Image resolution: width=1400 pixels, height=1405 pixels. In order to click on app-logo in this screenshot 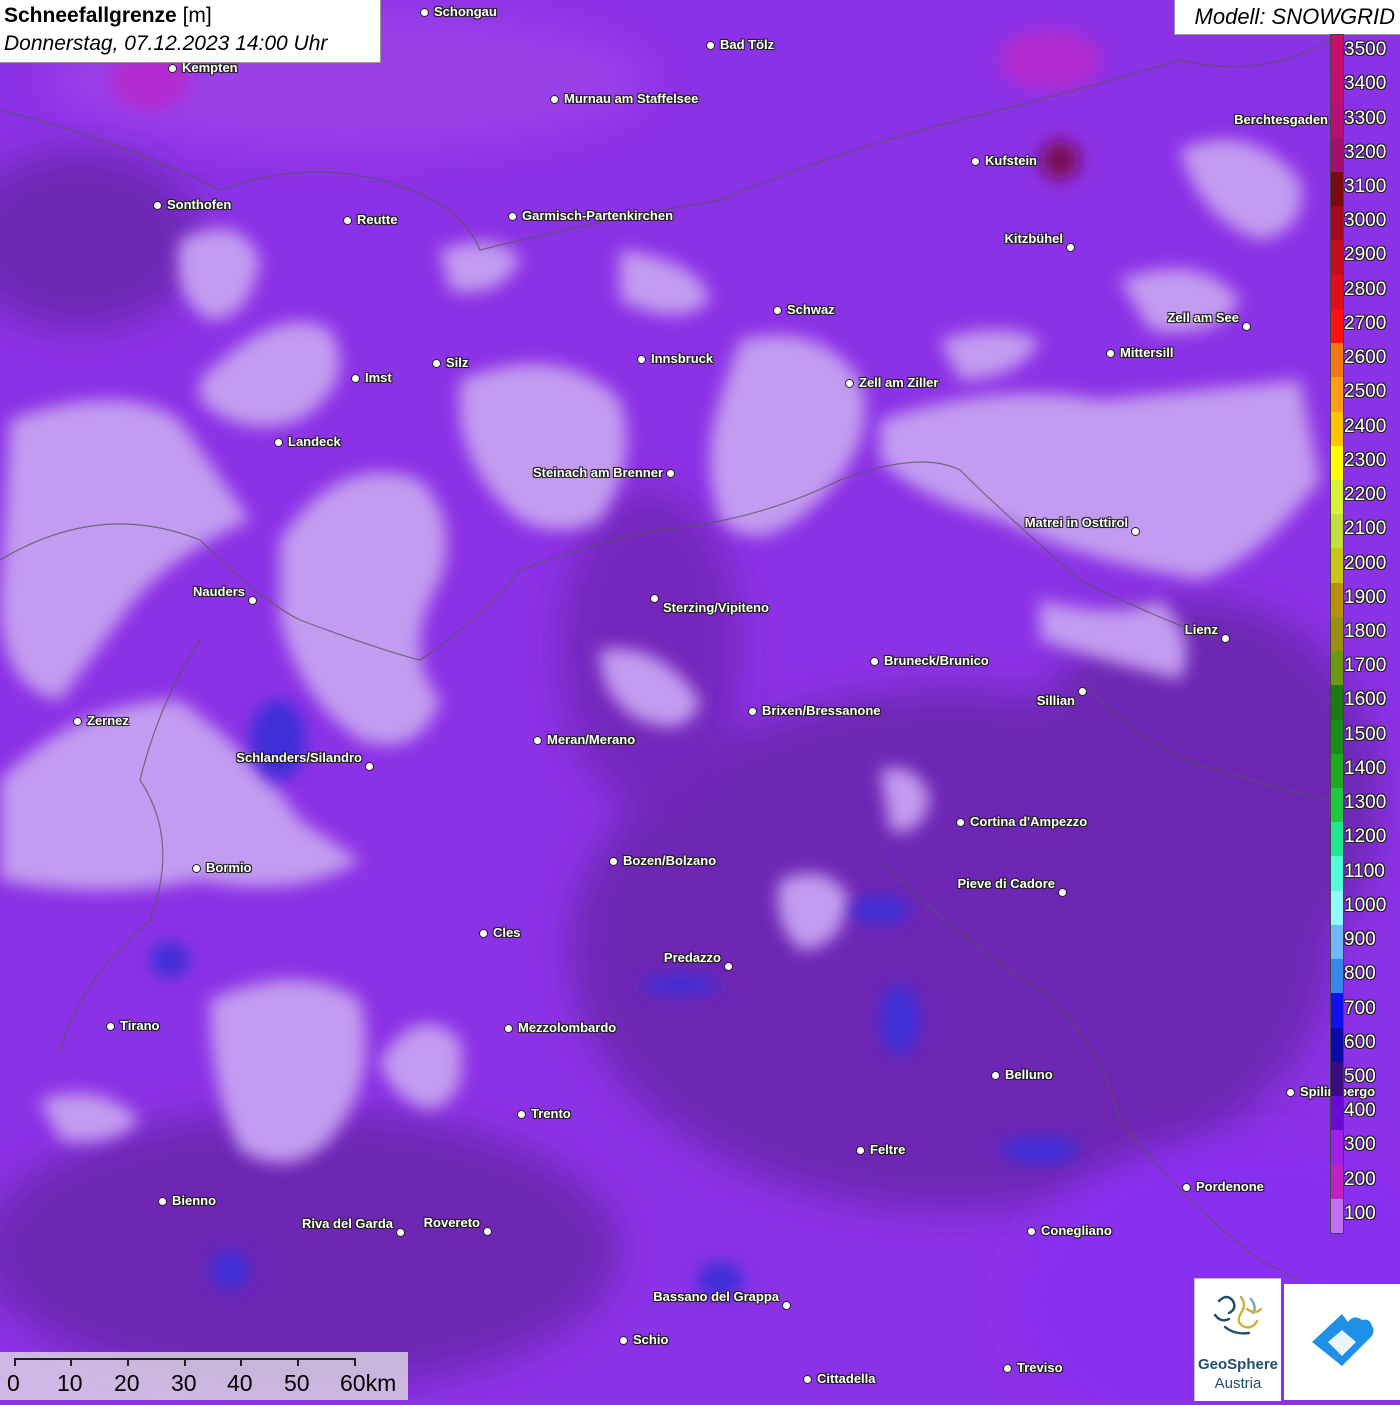, I will do `click(1342, 1342)`.